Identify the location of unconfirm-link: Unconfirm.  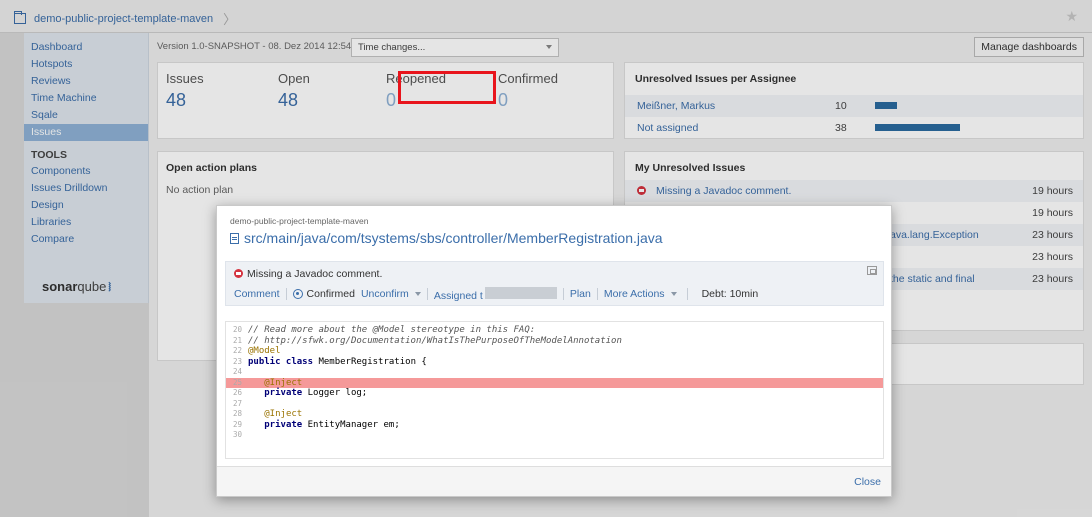
(391, 294).